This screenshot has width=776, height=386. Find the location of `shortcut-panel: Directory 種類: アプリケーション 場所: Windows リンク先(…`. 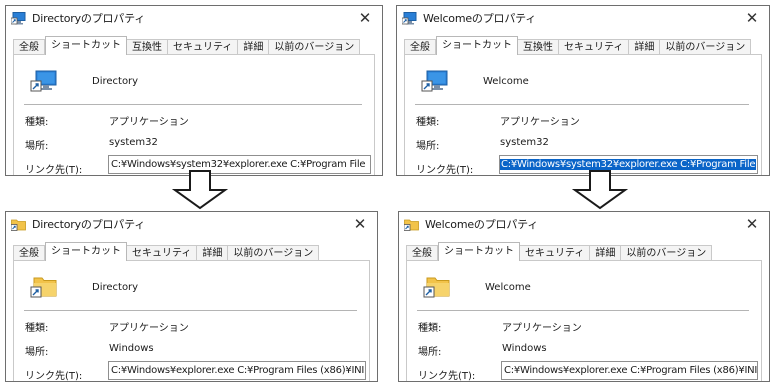

shortcut-panel: Directory 種類: アプリケーション 場所: Windows リンク先(… is located at coordinates (191, 321).